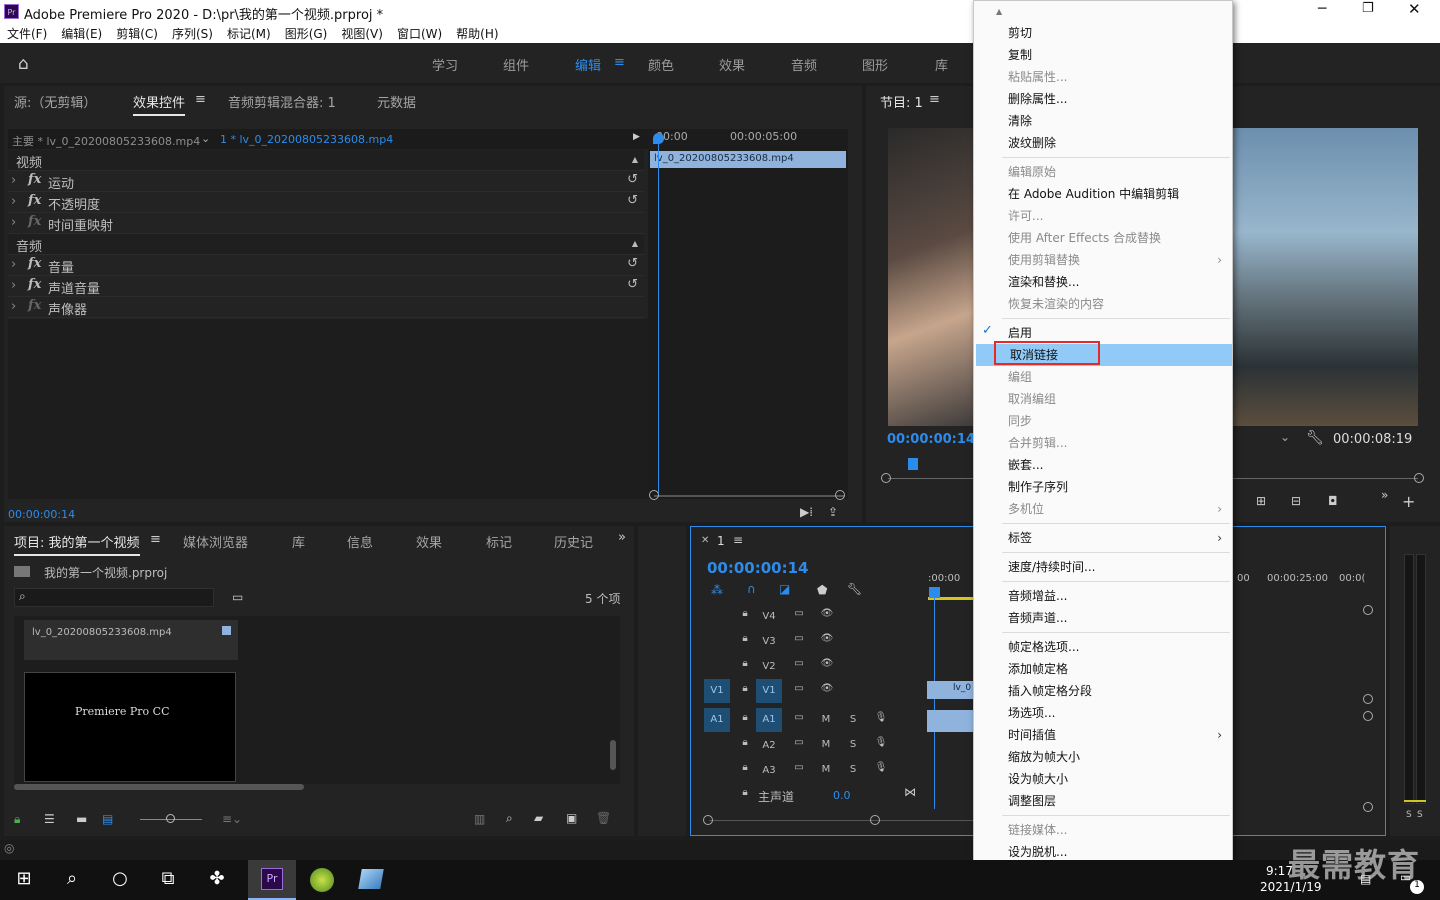  I want to click on tab-source: 源:（无剪辑）, so click(55, 101).